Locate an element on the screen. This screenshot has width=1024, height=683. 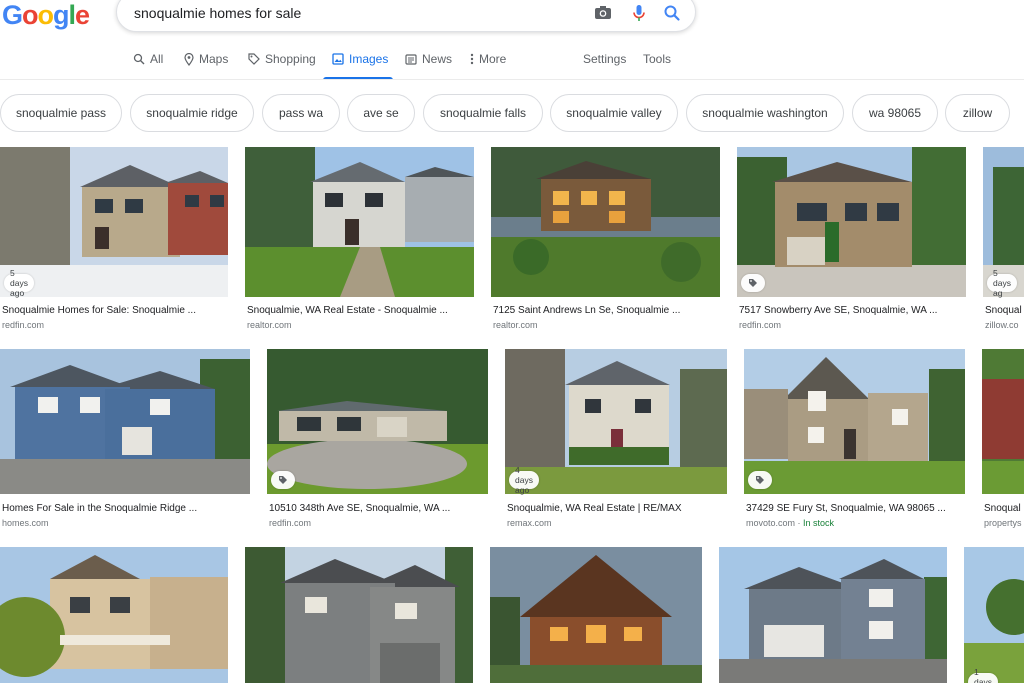
result-source: homes.com is located at coordinates (25, 523).